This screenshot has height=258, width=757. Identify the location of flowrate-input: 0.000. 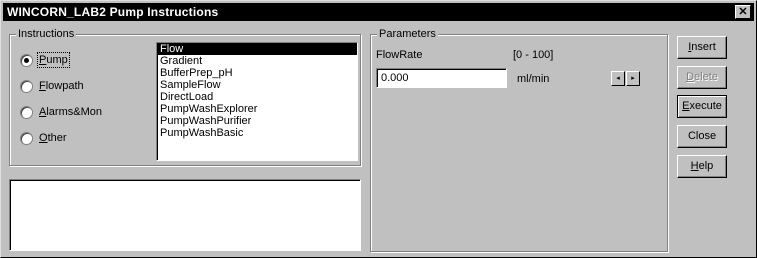
(441, 78).